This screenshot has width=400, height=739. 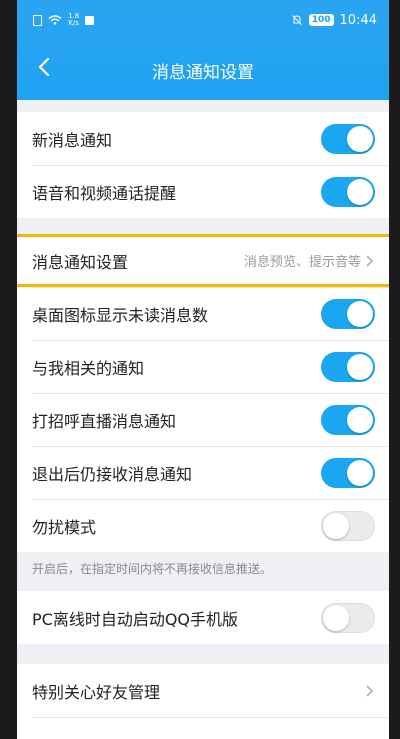 I want to click on setting-row-badge-count: 桌面图标显示未读消息数, so click(x=203, y=313).